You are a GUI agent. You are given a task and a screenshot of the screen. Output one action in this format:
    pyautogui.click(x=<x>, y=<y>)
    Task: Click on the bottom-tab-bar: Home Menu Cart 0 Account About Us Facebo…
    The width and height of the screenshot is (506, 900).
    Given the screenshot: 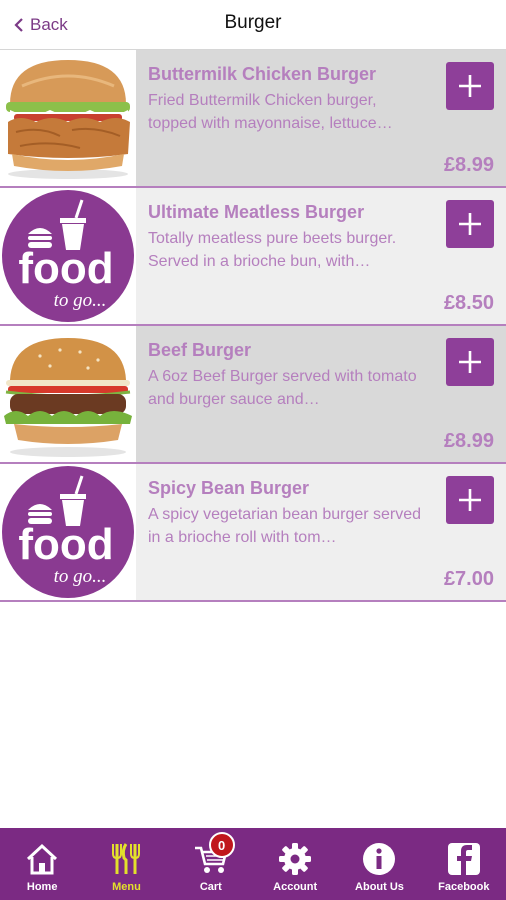 What is the action you would take?
    pyautogui.click(x=253, y=864)
    